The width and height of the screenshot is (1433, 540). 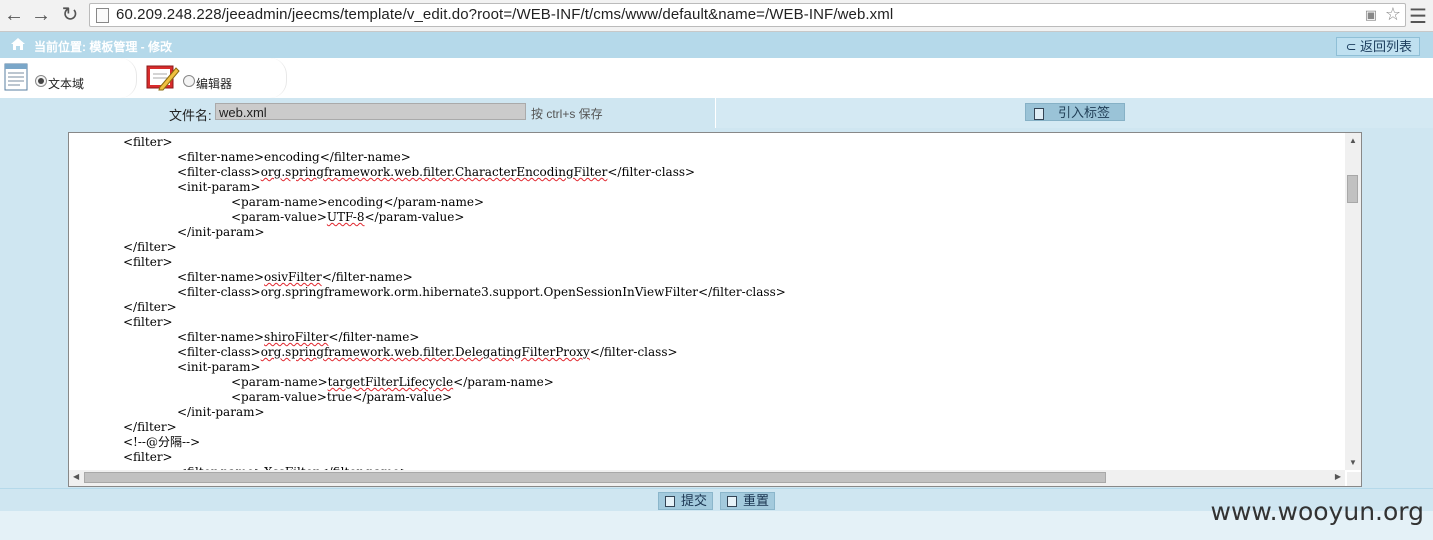 What do you see at coordinates (16, 77) in the screenshot?
I see `textarea-icon` at bounding box center [16, 77].